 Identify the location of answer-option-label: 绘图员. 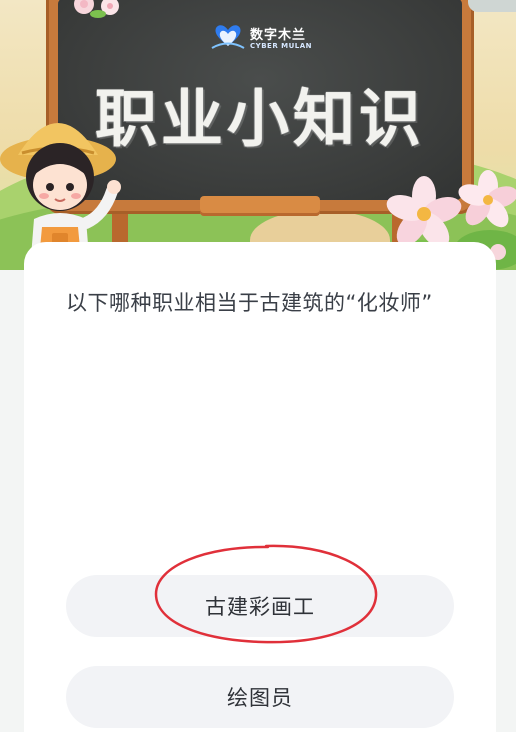
(260, 698).